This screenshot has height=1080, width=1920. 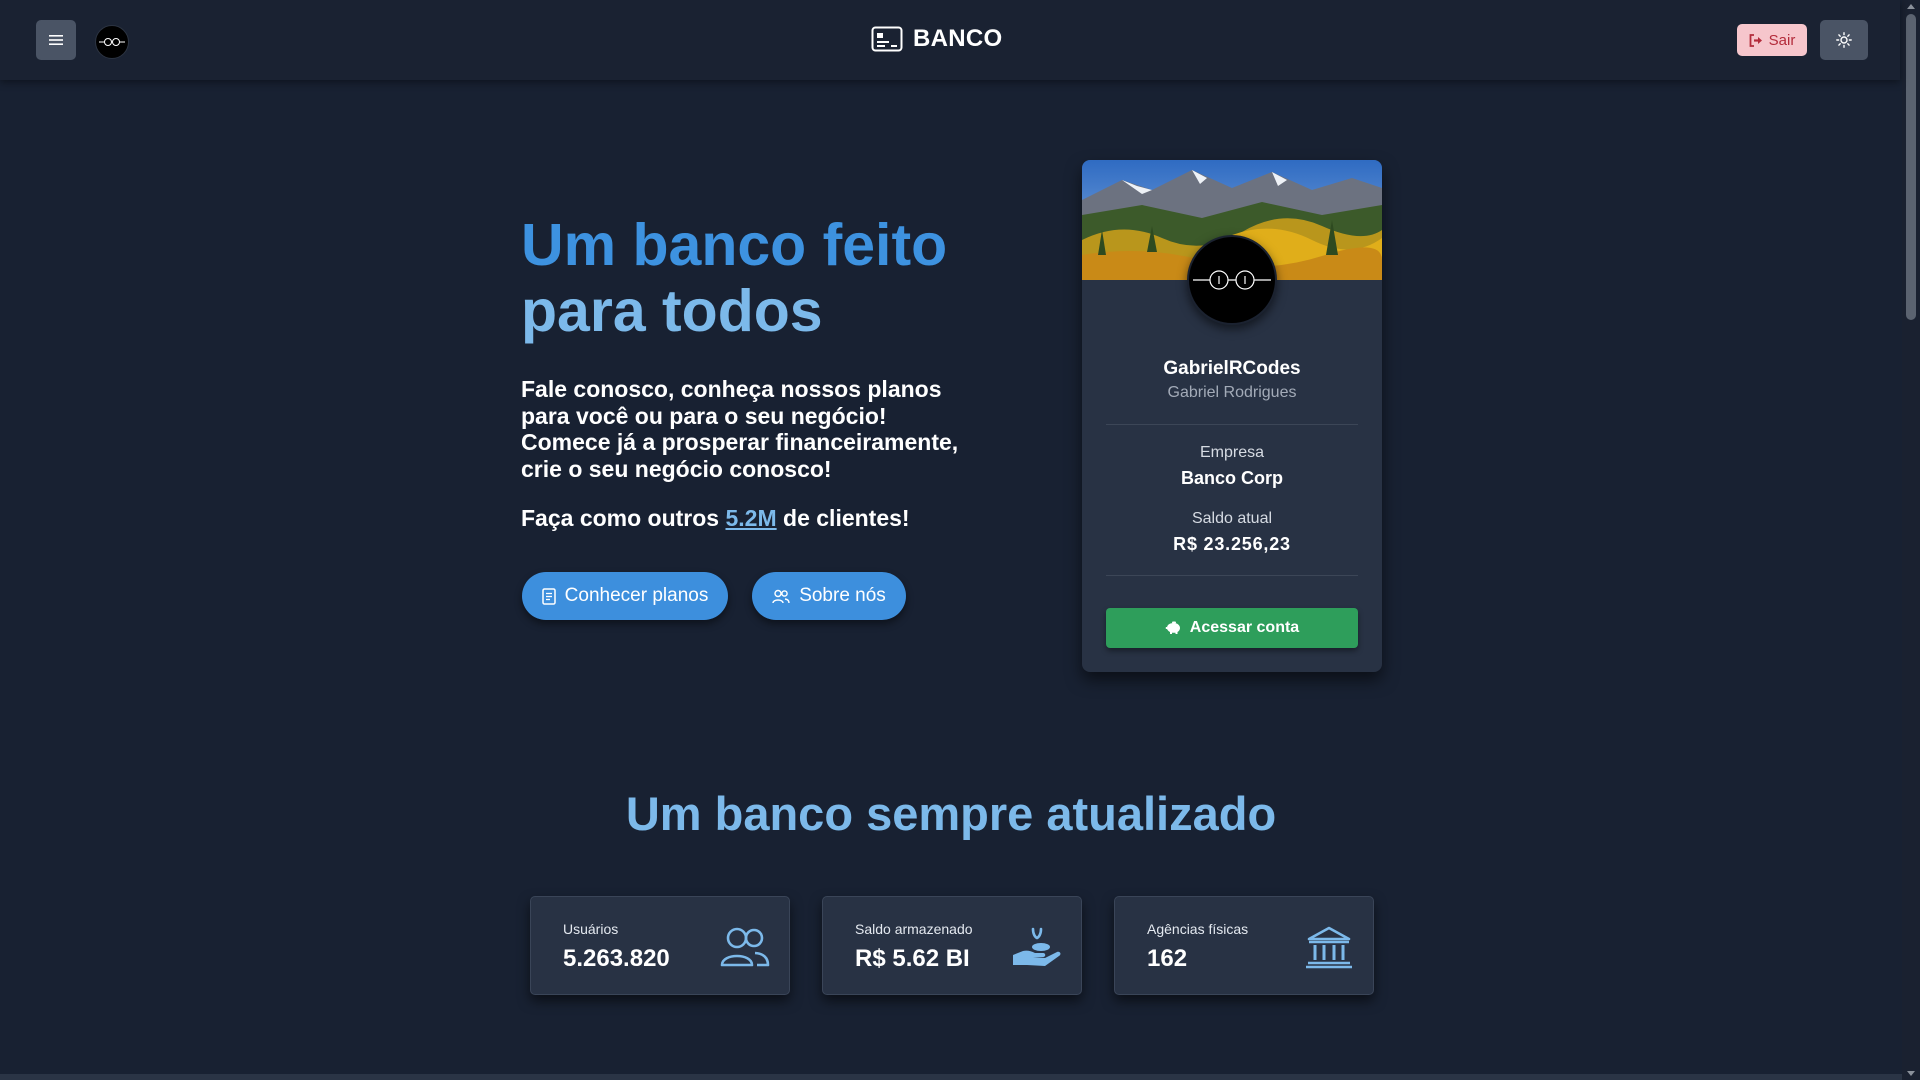 I want to click on stat-card-users: Usuários 5.263.820, so click(x=660, y=945).